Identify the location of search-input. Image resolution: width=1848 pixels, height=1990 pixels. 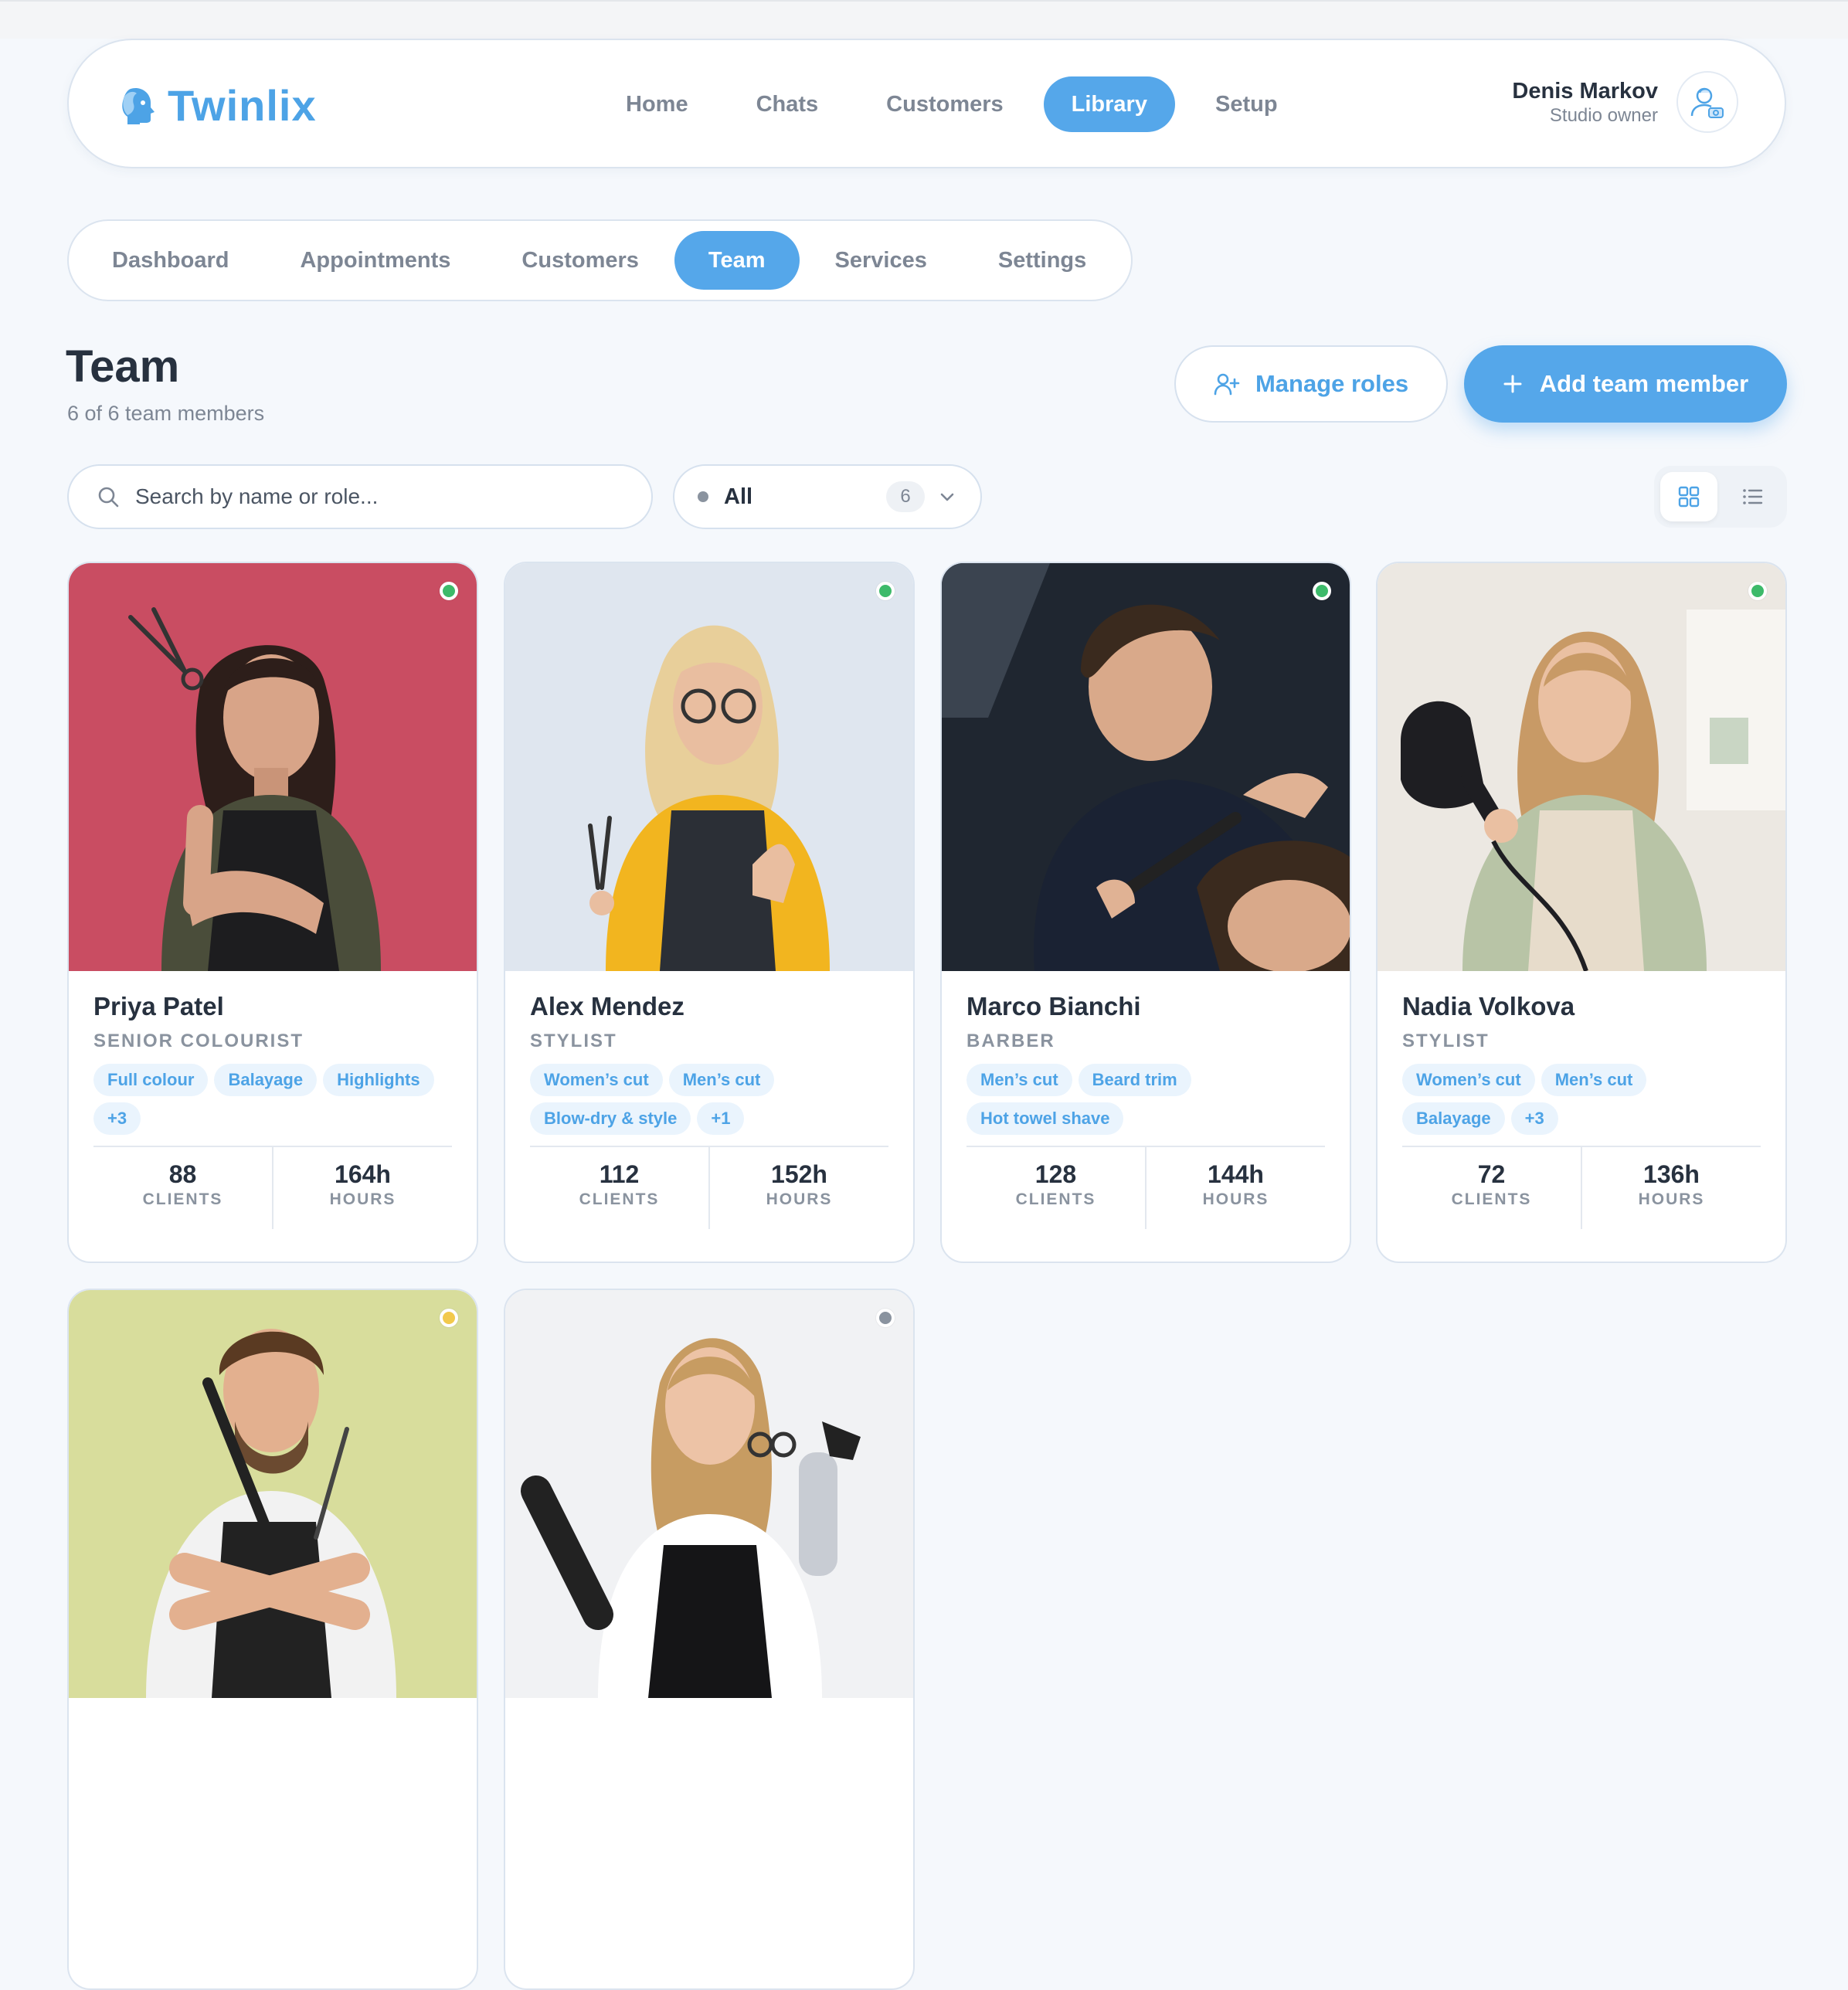
(367, 497).